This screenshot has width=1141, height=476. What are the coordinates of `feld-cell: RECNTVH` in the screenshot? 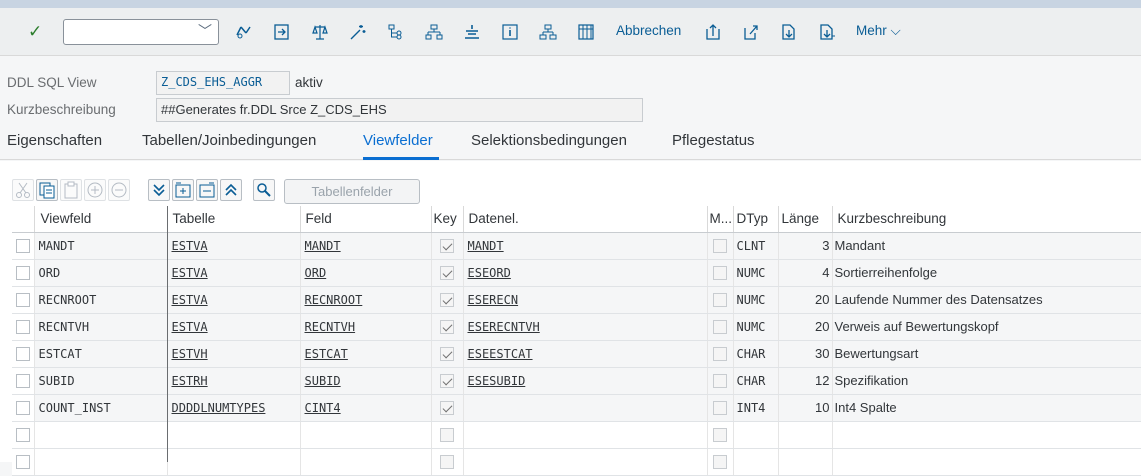 It's located at (366, 327).